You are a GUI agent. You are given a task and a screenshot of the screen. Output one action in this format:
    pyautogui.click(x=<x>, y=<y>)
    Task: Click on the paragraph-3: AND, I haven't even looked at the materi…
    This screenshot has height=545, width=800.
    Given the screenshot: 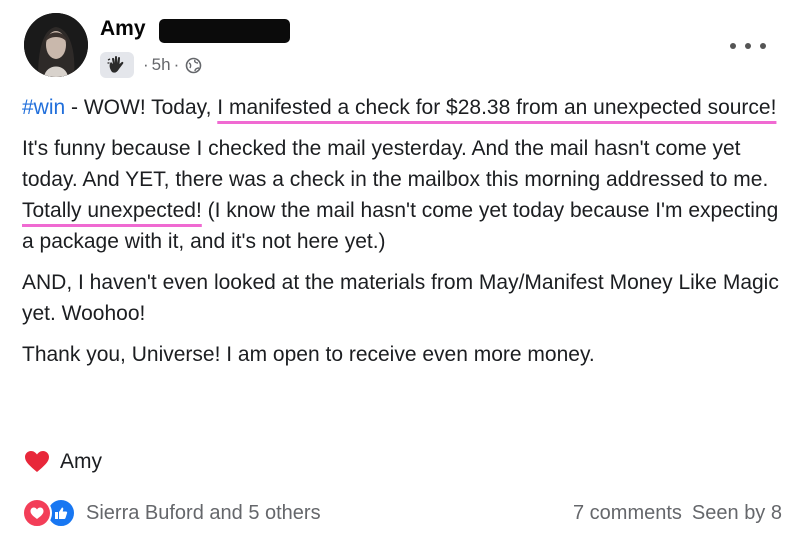 What is the action you would take?
    pyautogui.click(x=400, y=298)
    